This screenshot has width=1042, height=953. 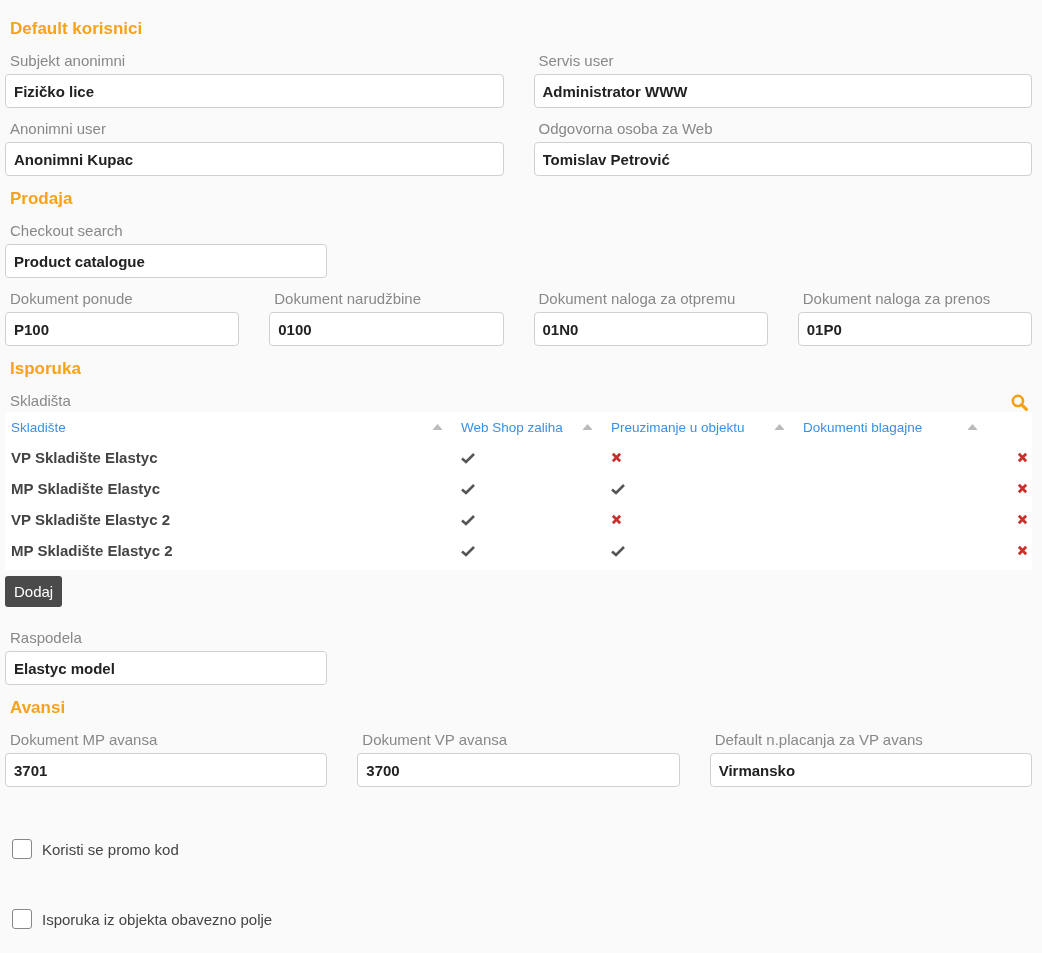 What do you see at coordinates (870, 770) in the screenshot?
I see `input-field: Virmansko` at bounding box center [870, 770].